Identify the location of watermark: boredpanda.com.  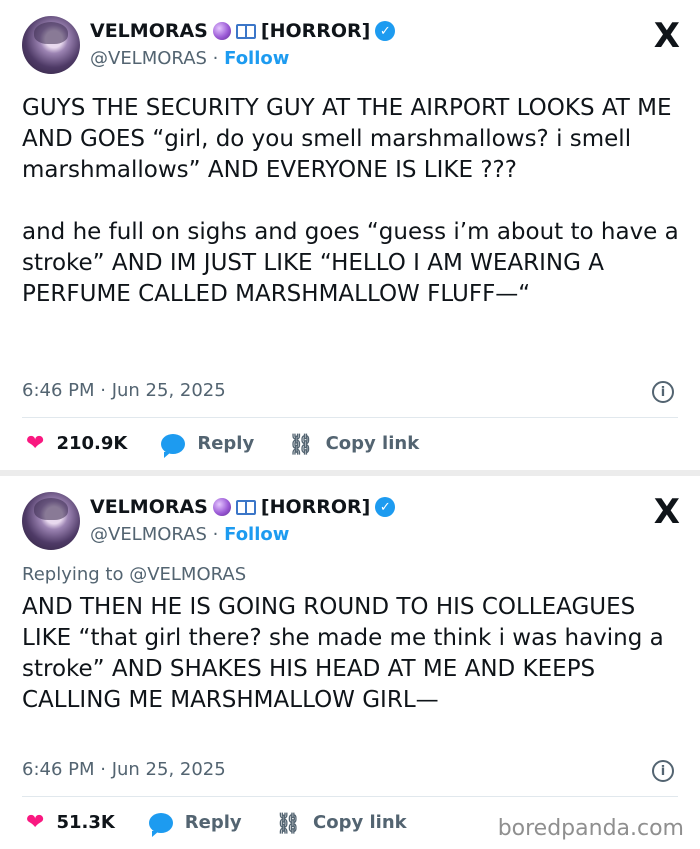
(590, 828).